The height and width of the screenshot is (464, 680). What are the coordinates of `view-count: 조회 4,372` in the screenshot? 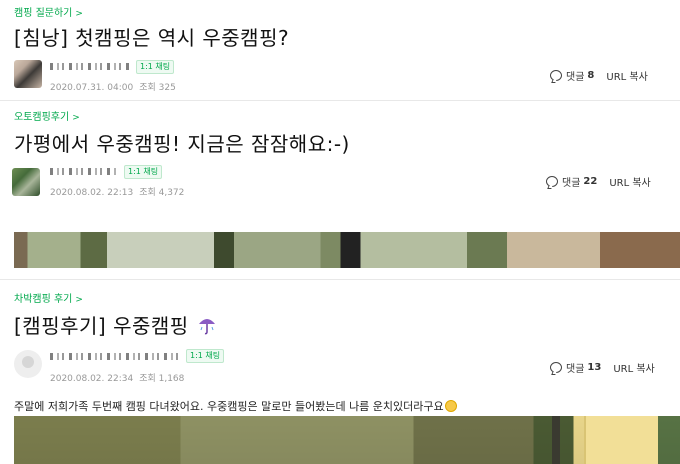 It's located at (162, 193).